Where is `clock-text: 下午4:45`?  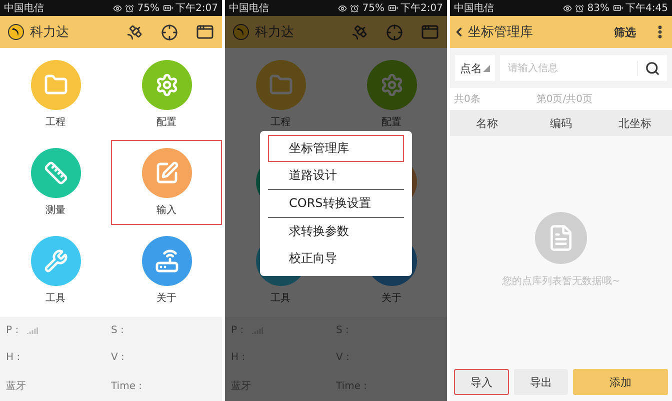
clock-text: 下午4:45 is located at coordinates (647, 8).